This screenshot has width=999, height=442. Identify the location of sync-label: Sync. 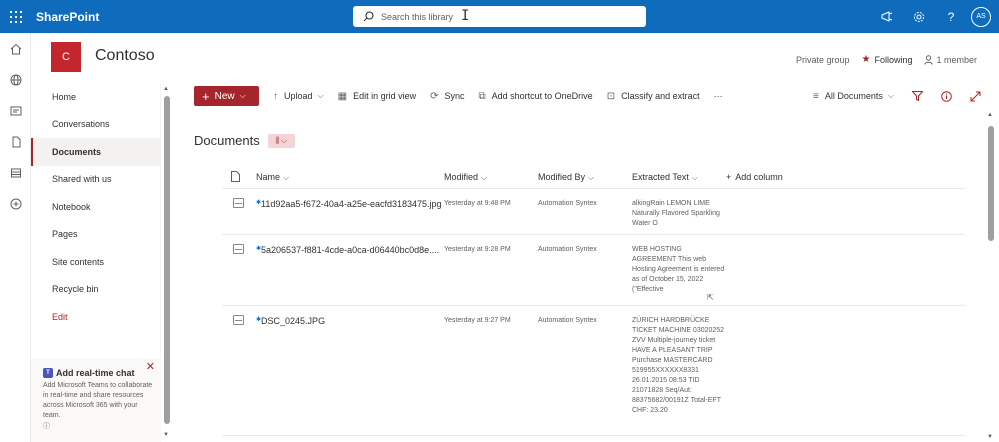
(454, 96).